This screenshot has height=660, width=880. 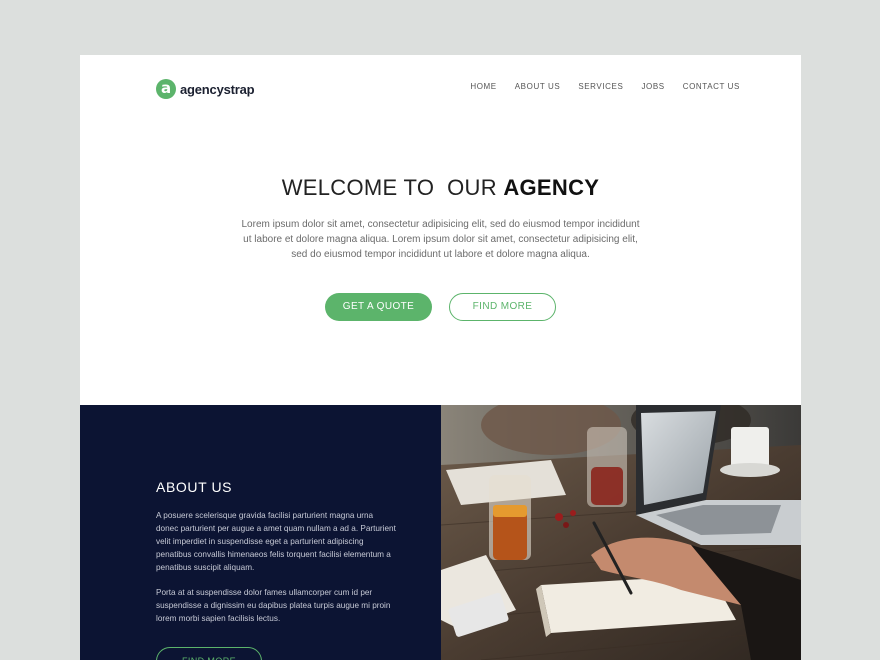 I want to click on logo-badge-icon: a, so click(x=166, y=89).